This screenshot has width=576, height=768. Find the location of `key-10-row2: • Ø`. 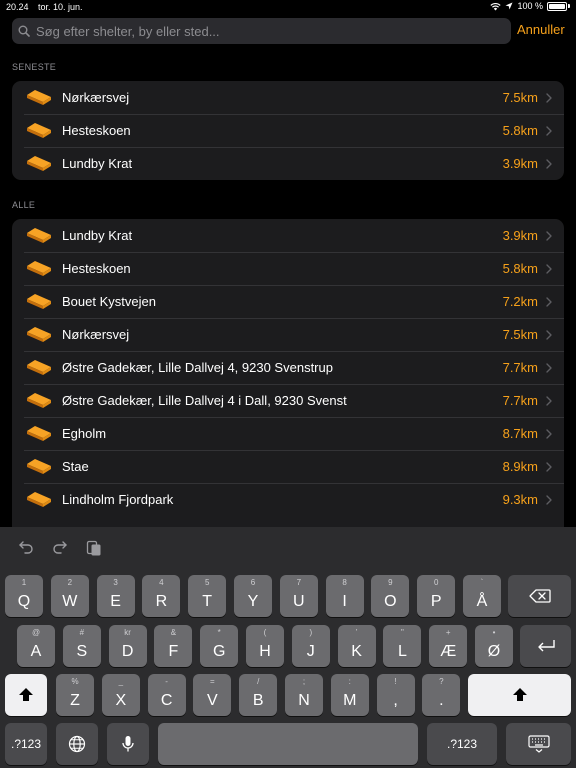

key-10-row2: • Ø is located at coordinates (494, 646).